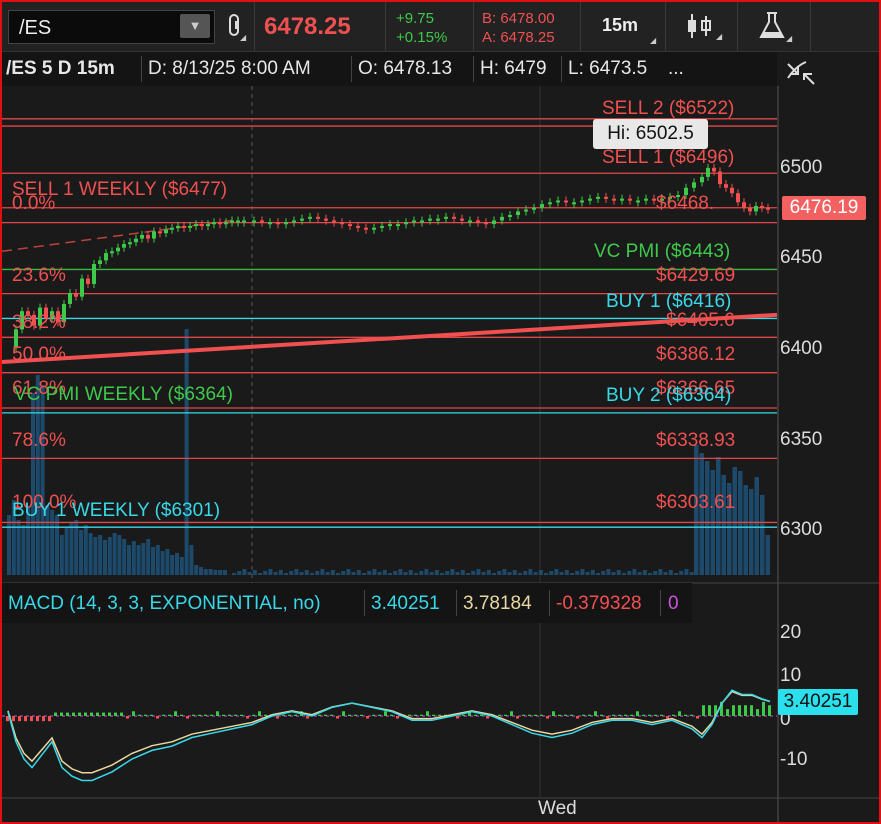 This screenshot has height=824, width=881. Describe the element at coordinates (111, 27) in the screenshot. I see `symbol-input: /ES ▼` at that location.